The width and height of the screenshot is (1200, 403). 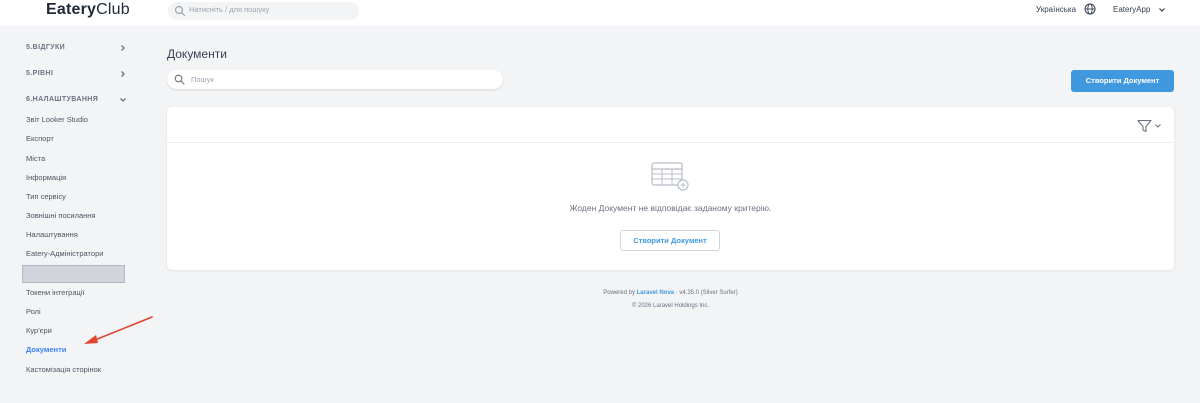 What do you see at coordinates (655, 293) in the screenshot?
I see `footer-nova-link: Laravel Nova` at bounding box center [655, 293].